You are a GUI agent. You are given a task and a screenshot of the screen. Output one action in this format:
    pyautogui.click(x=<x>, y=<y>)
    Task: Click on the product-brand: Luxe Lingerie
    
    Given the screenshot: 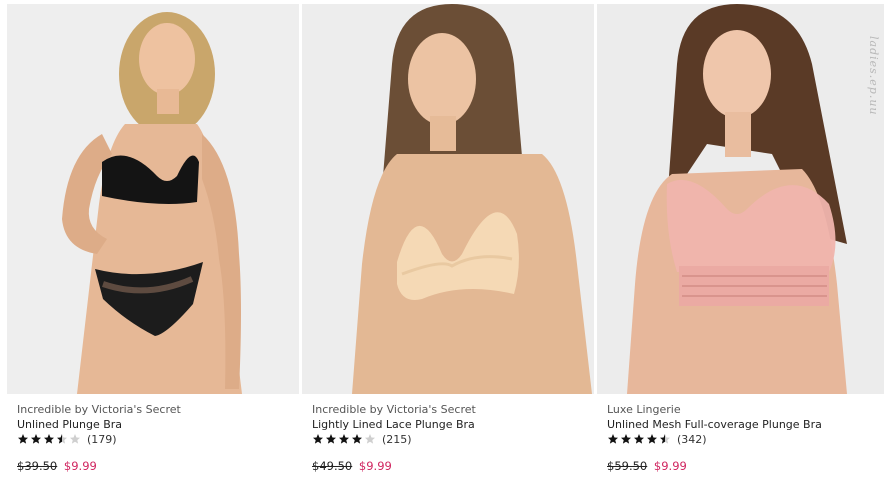 What is the action you would take?
    pyautogui.click(x=644, y=409)
    